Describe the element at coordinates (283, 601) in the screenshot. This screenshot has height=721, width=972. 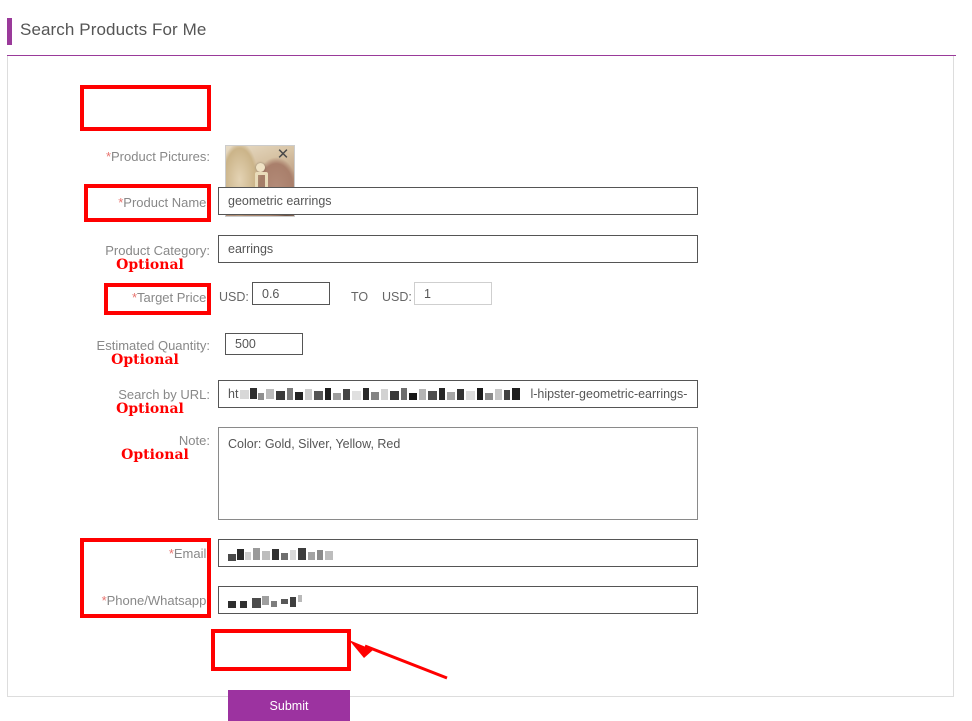
I see `redacted-phone-text` at that location.